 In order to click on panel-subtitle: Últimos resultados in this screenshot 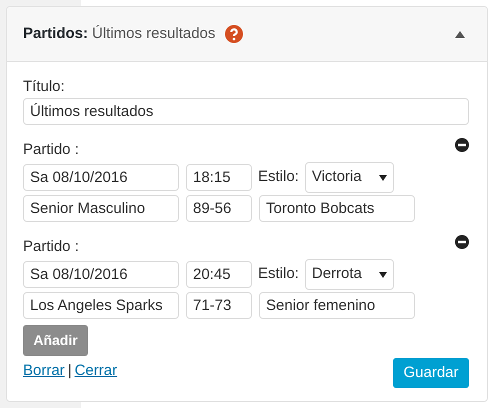, I will do `click(154, 34)`.